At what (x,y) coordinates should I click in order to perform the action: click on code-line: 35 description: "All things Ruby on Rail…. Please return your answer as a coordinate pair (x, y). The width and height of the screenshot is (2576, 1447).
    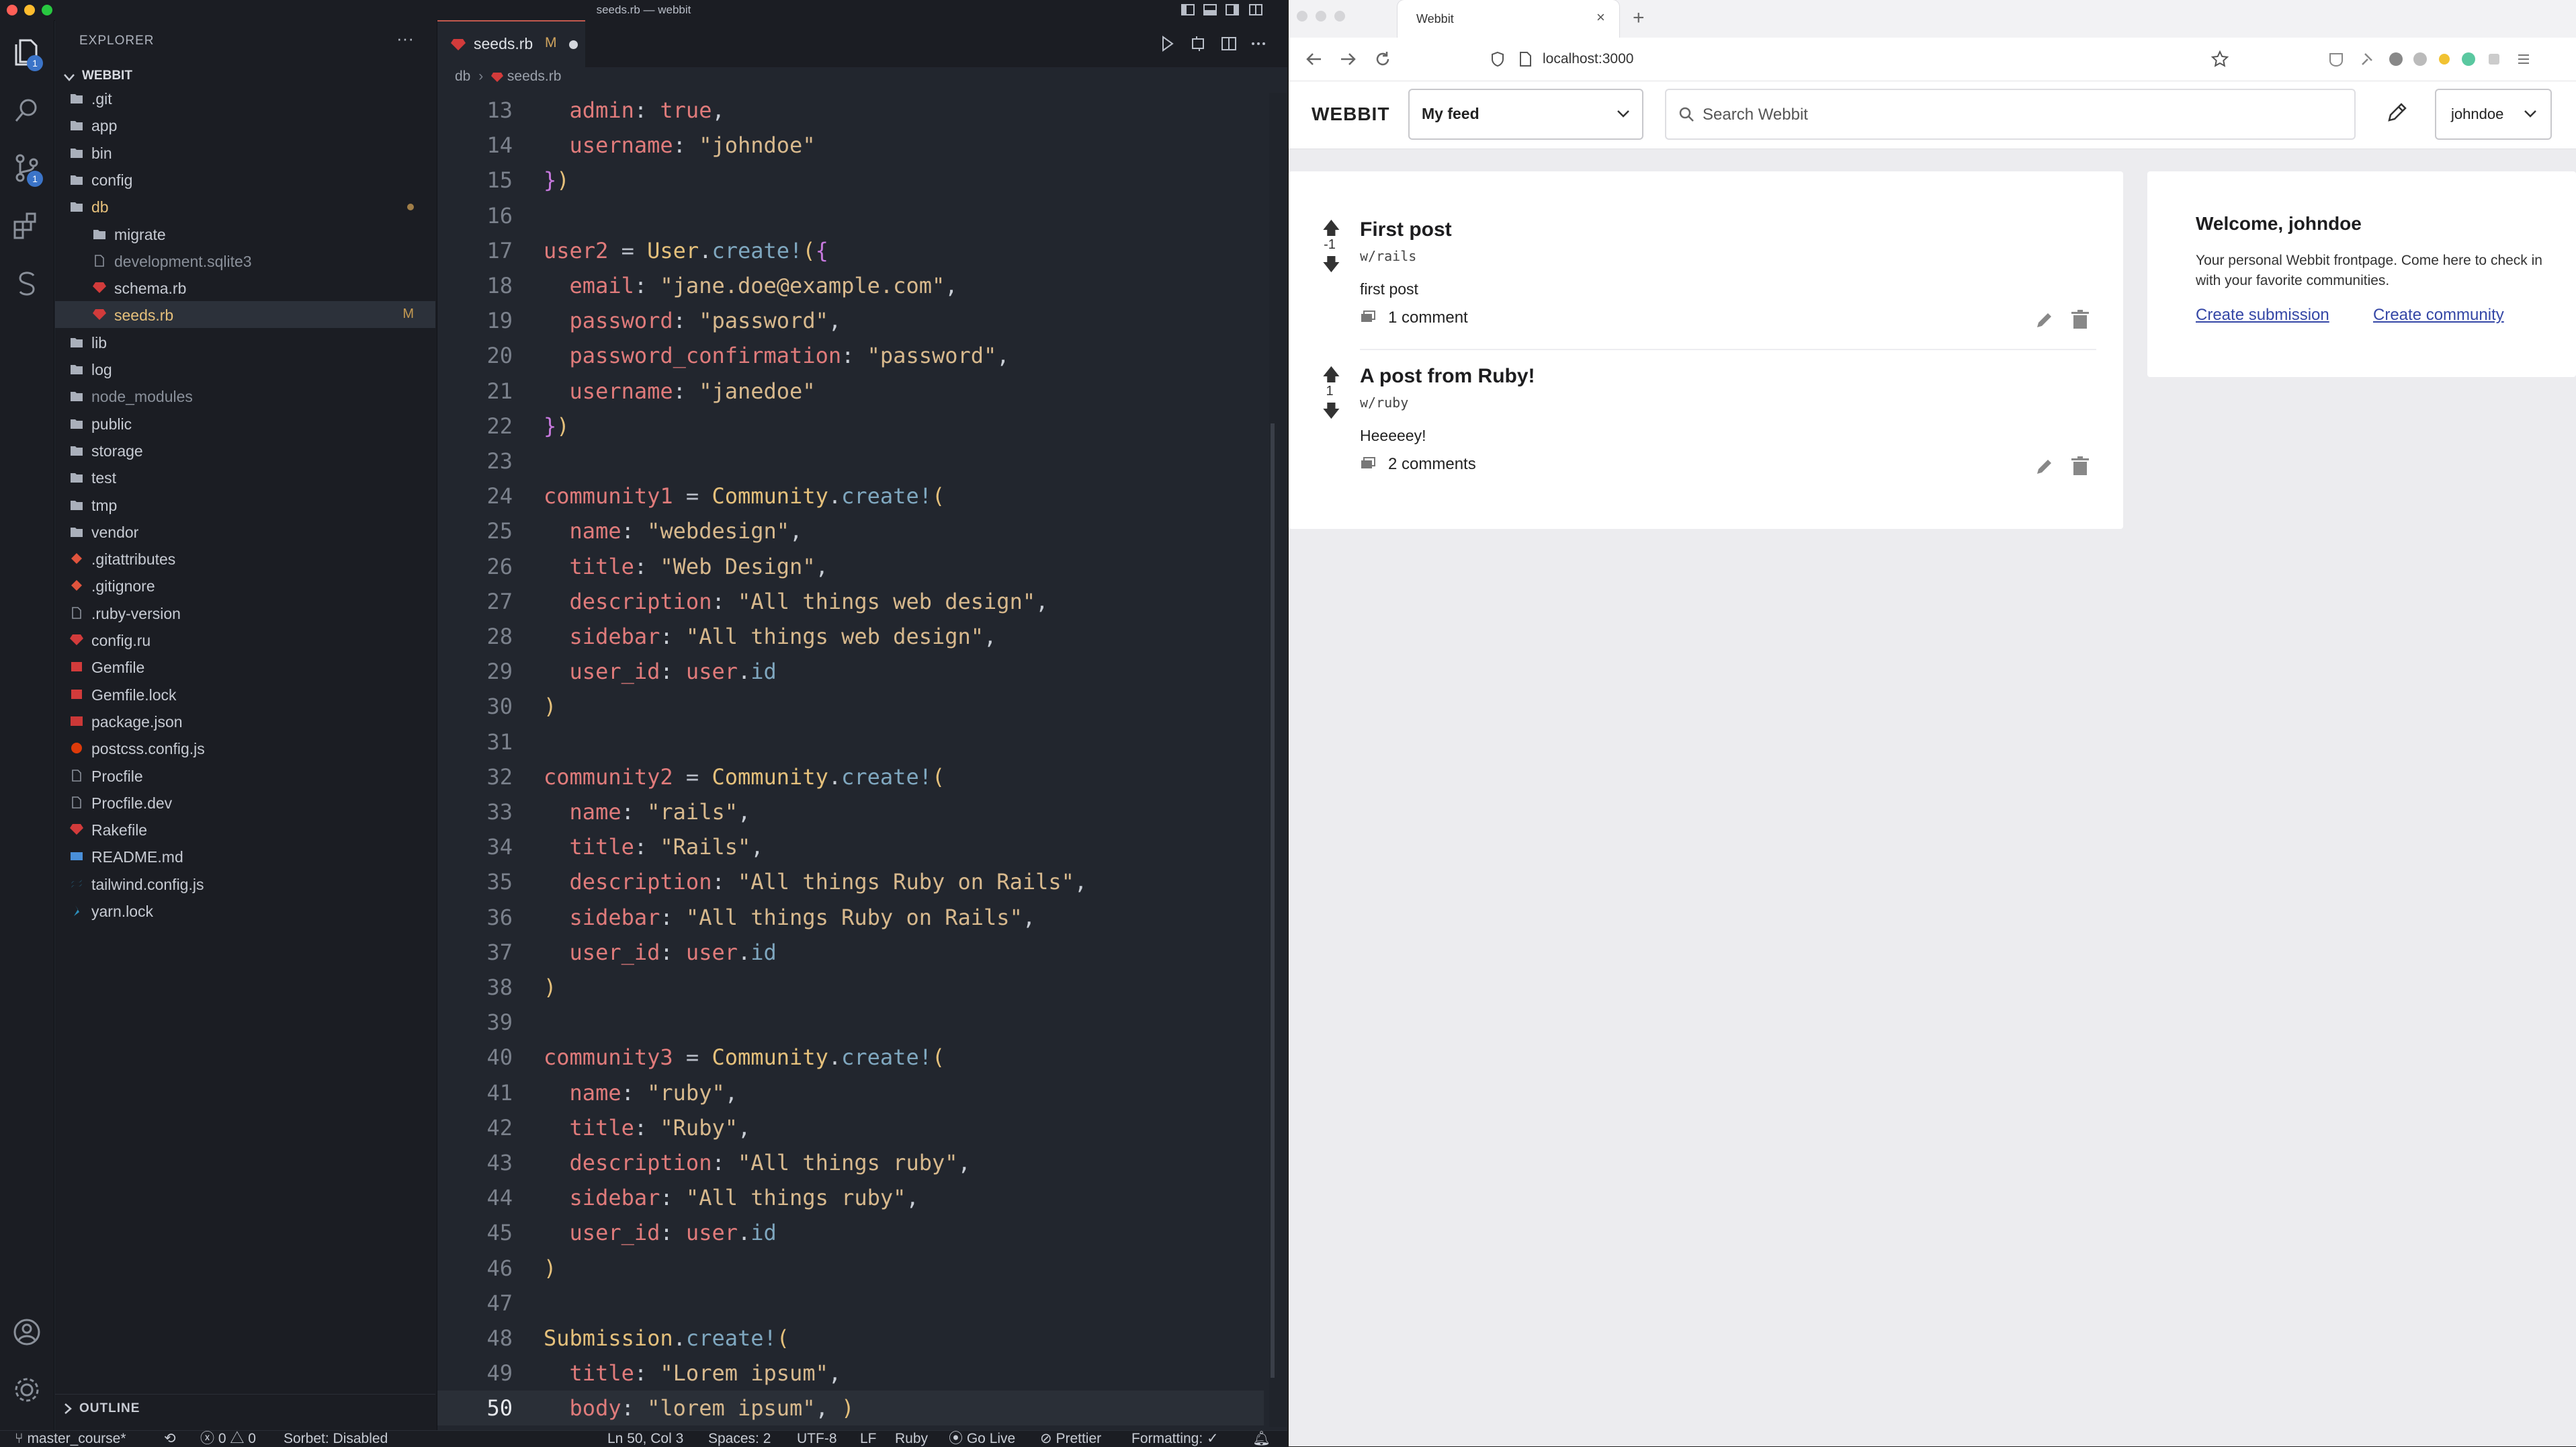
    Looking at the image, I should click on (850, 881).